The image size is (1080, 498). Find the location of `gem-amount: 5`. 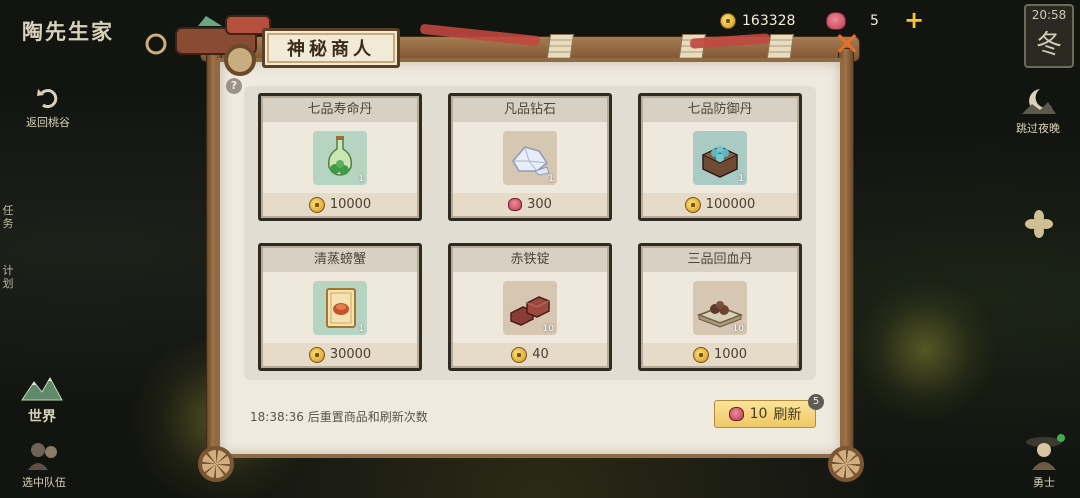

gem-amount: 5 is located at coordinates (874, 21).